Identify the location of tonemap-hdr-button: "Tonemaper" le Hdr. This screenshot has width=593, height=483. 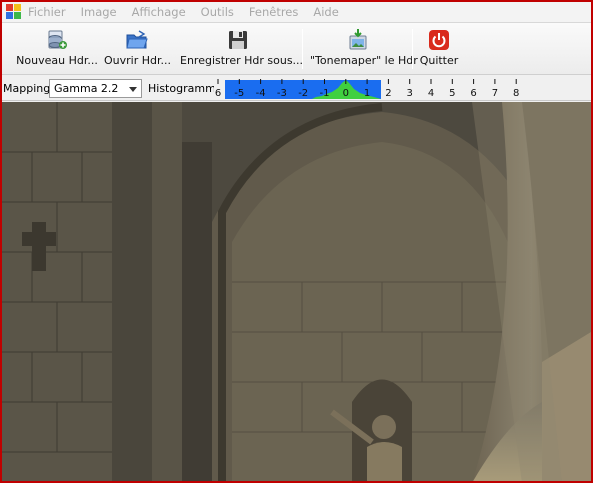
(364, 49).